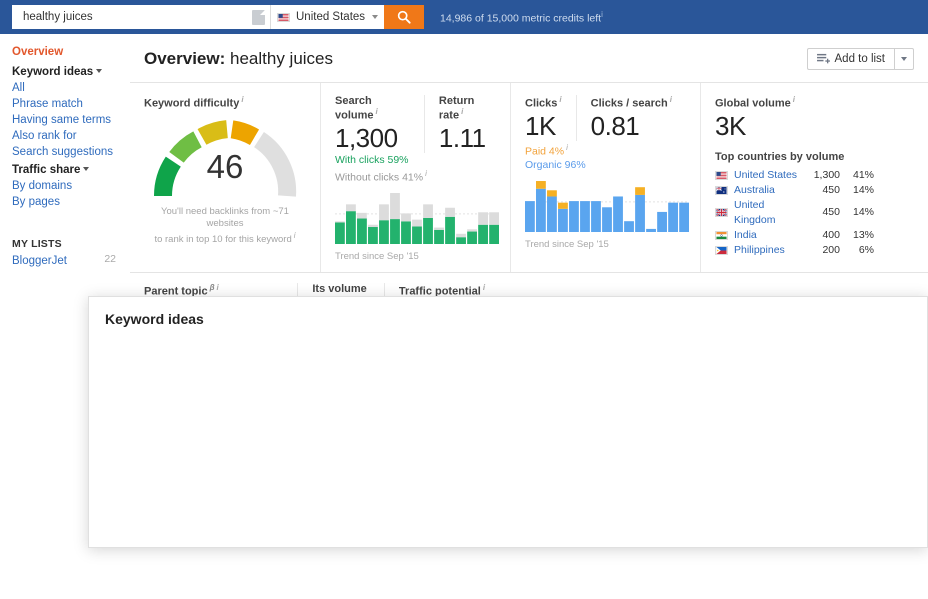 This screenshot has height=599, width=928. I want to click on country-volume: 450, so click(831, 212).